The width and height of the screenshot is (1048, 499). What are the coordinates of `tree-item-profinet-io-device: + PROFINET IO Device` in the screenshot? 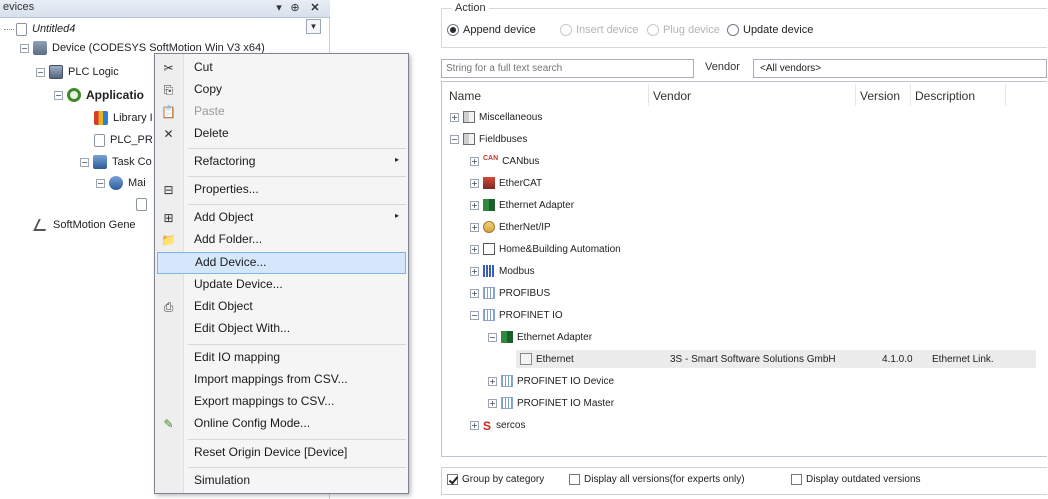 It's located at (551, 381).